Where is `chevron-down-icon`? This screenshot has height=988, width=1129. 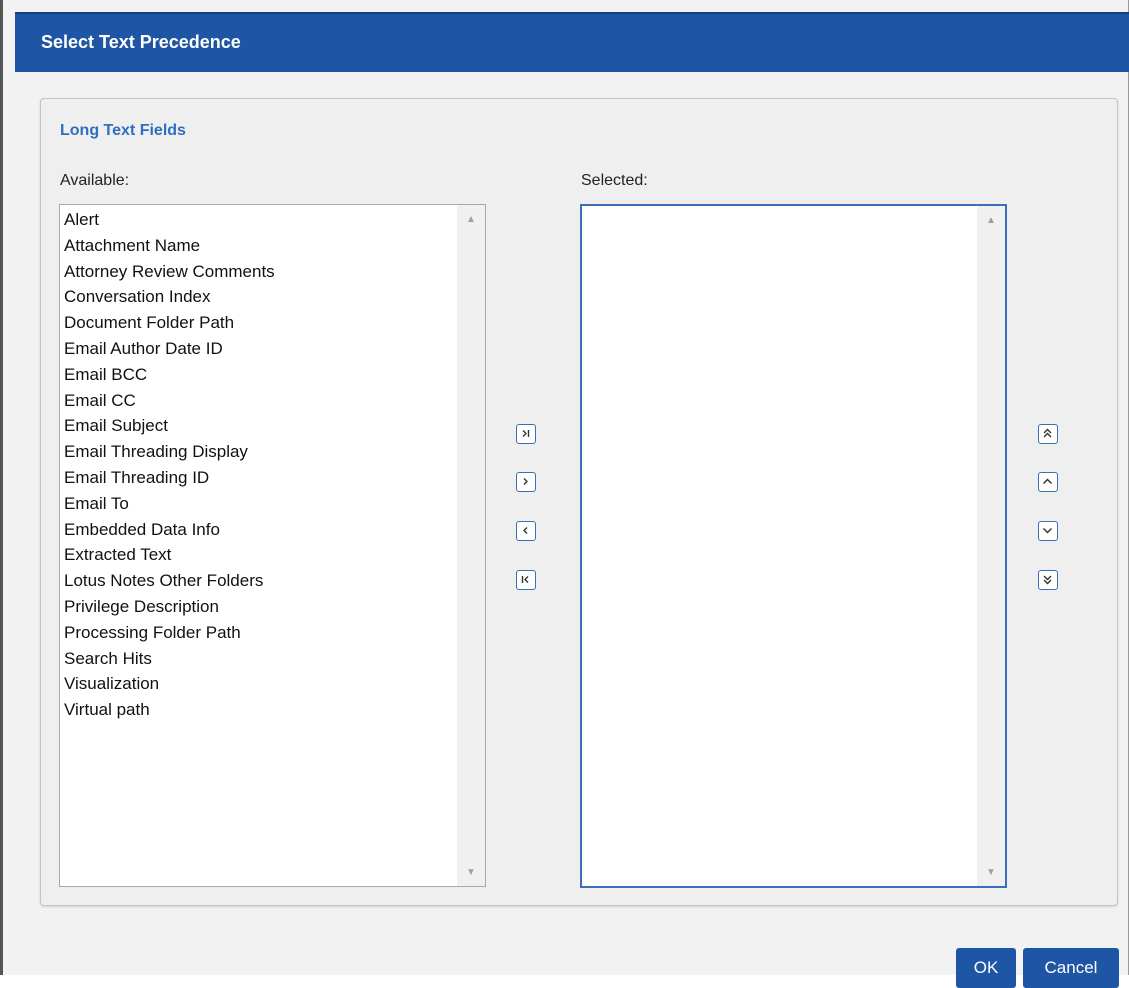
chevron-down-icon is located at coordinates (1047, 530).